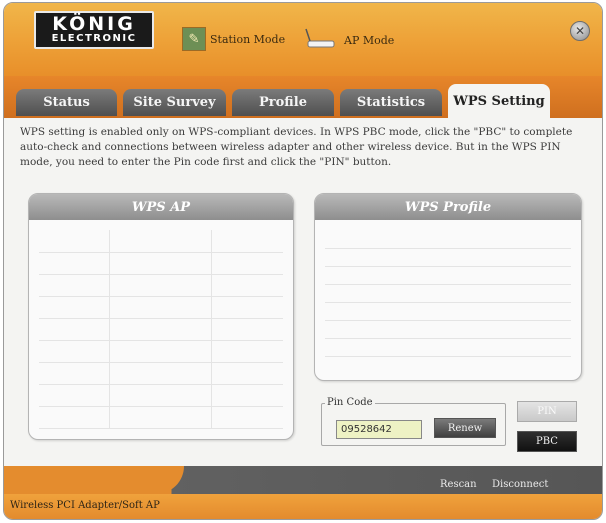 The height and width of the screenshot is (523, 606). I want to click on wps-ap-title: WPS AP, so click(161, 207).